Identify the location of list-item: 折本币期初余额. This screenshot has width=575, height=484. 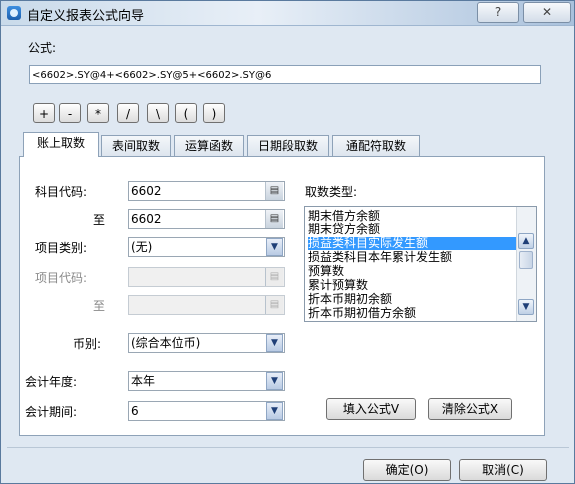
(412, 299).